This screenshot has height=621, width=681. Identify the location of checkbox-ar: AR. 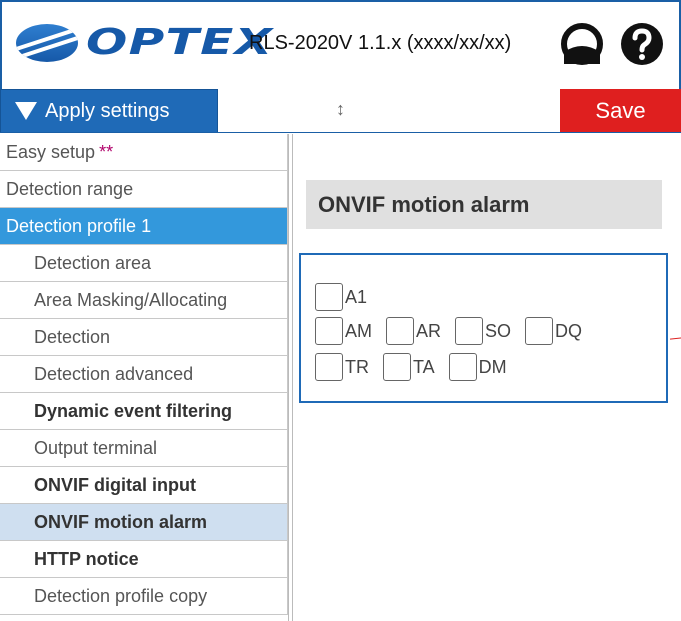
(413, 331).